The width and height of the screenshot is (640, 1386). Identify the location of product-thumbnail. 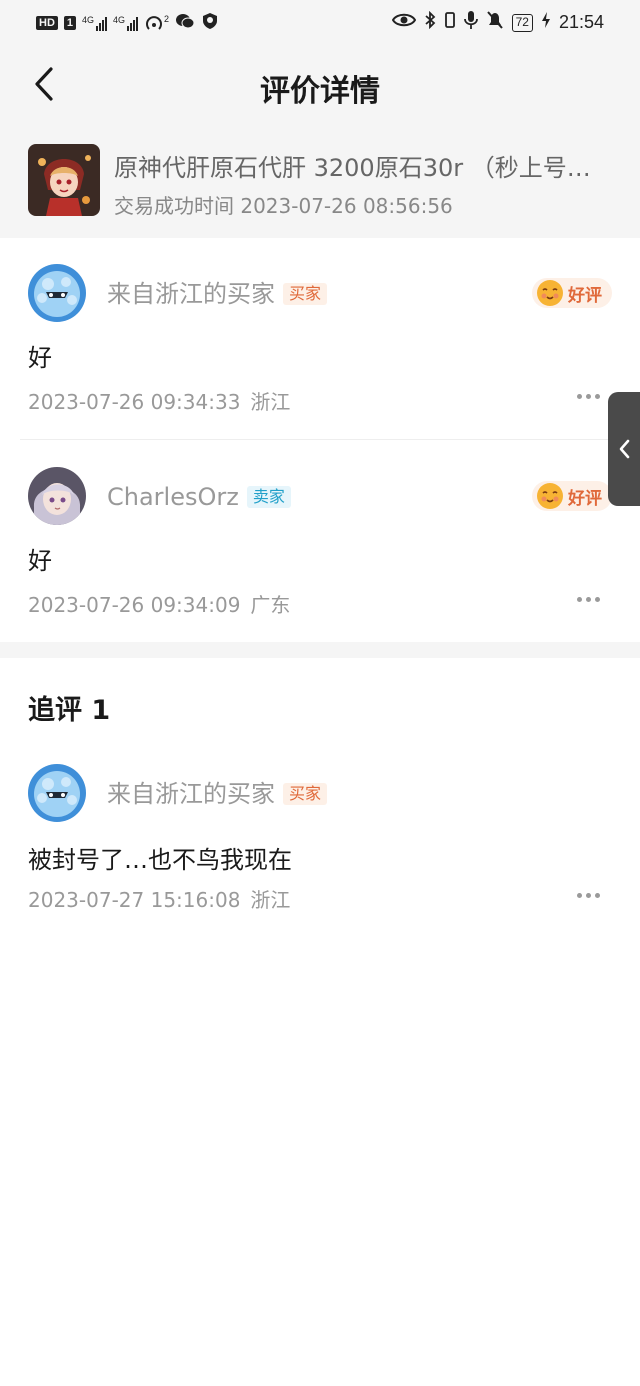
(64, 180).